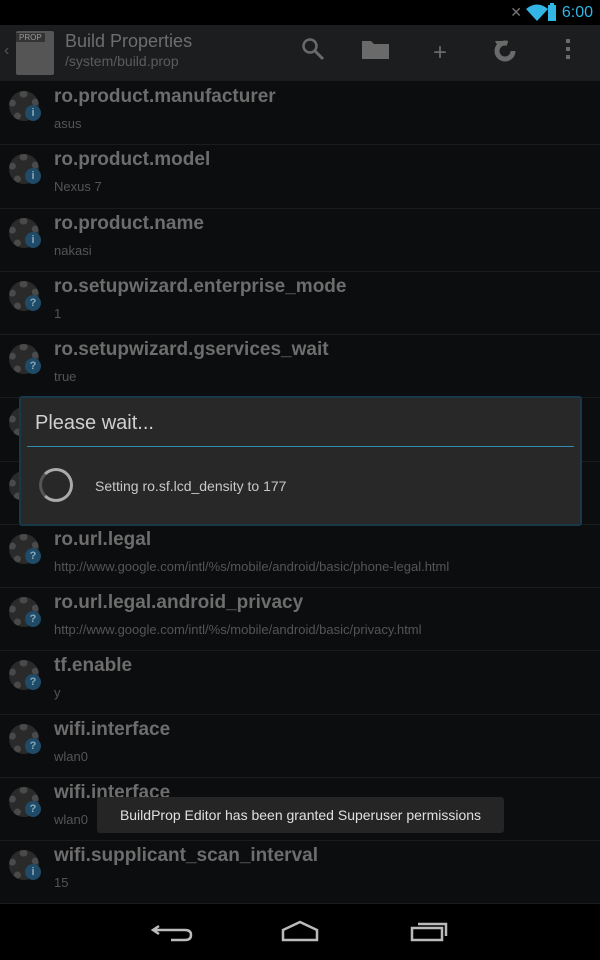 The image size is (600, 960). What do you see at coordinates (56, 485) in the screenshot?
I see `progress-spinner` at bounding box center [56, 485].